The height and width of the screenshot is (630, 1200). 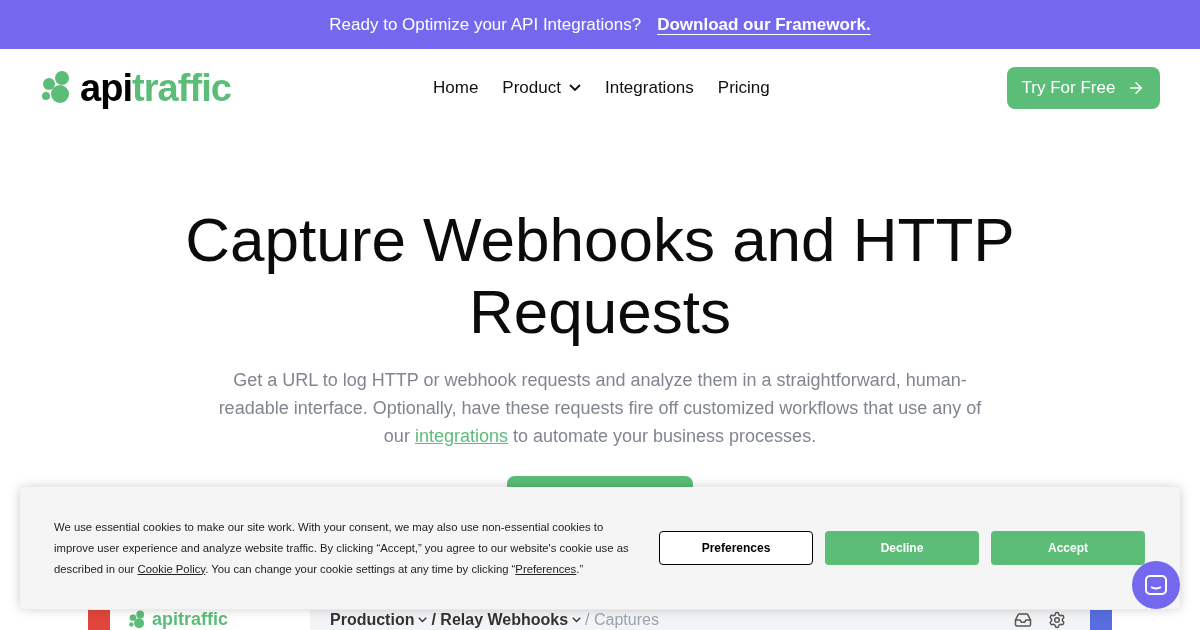 I want to click on preview-logo-text: apitraffic, so click(x=190, y=619).